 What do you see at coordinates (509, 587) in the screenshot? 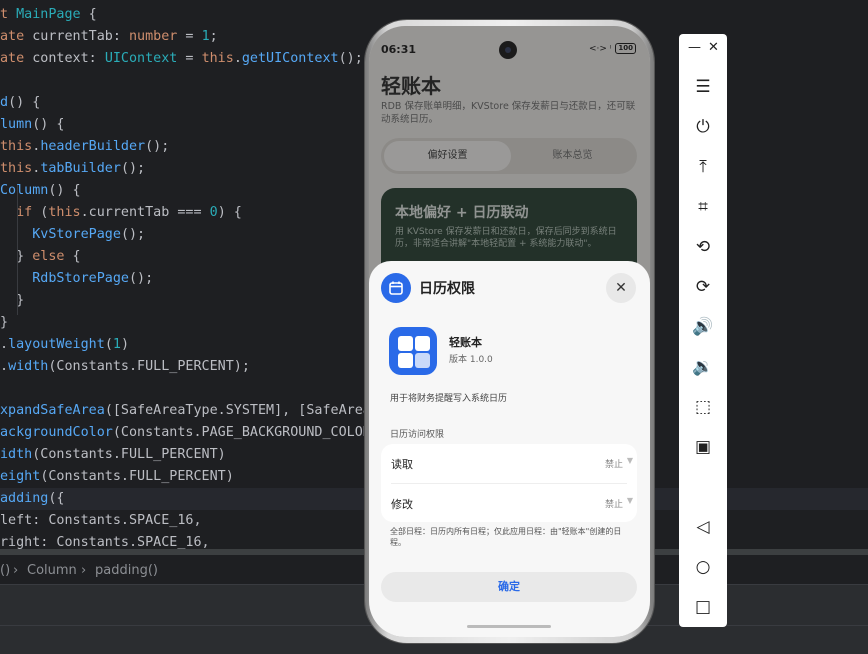
I see `confirm-button: 确定` at bounding box center [509, 587].